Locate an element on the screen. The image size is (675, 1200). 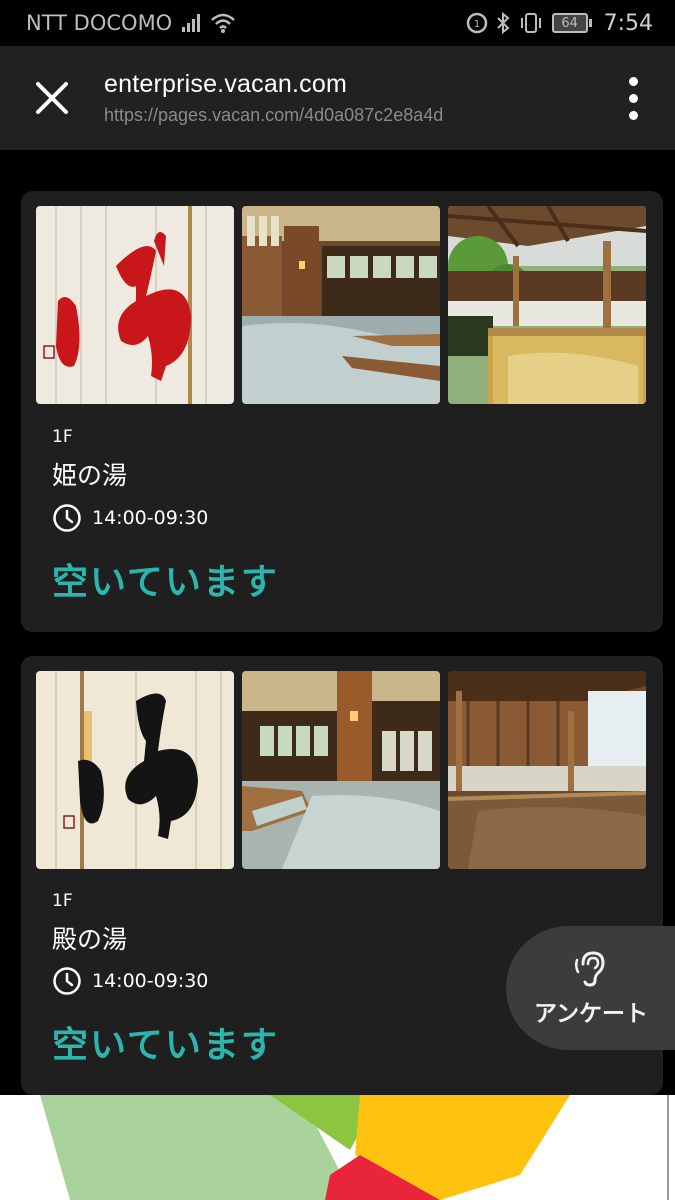
battery-icon: 64 is located at coordinates (571, 23).